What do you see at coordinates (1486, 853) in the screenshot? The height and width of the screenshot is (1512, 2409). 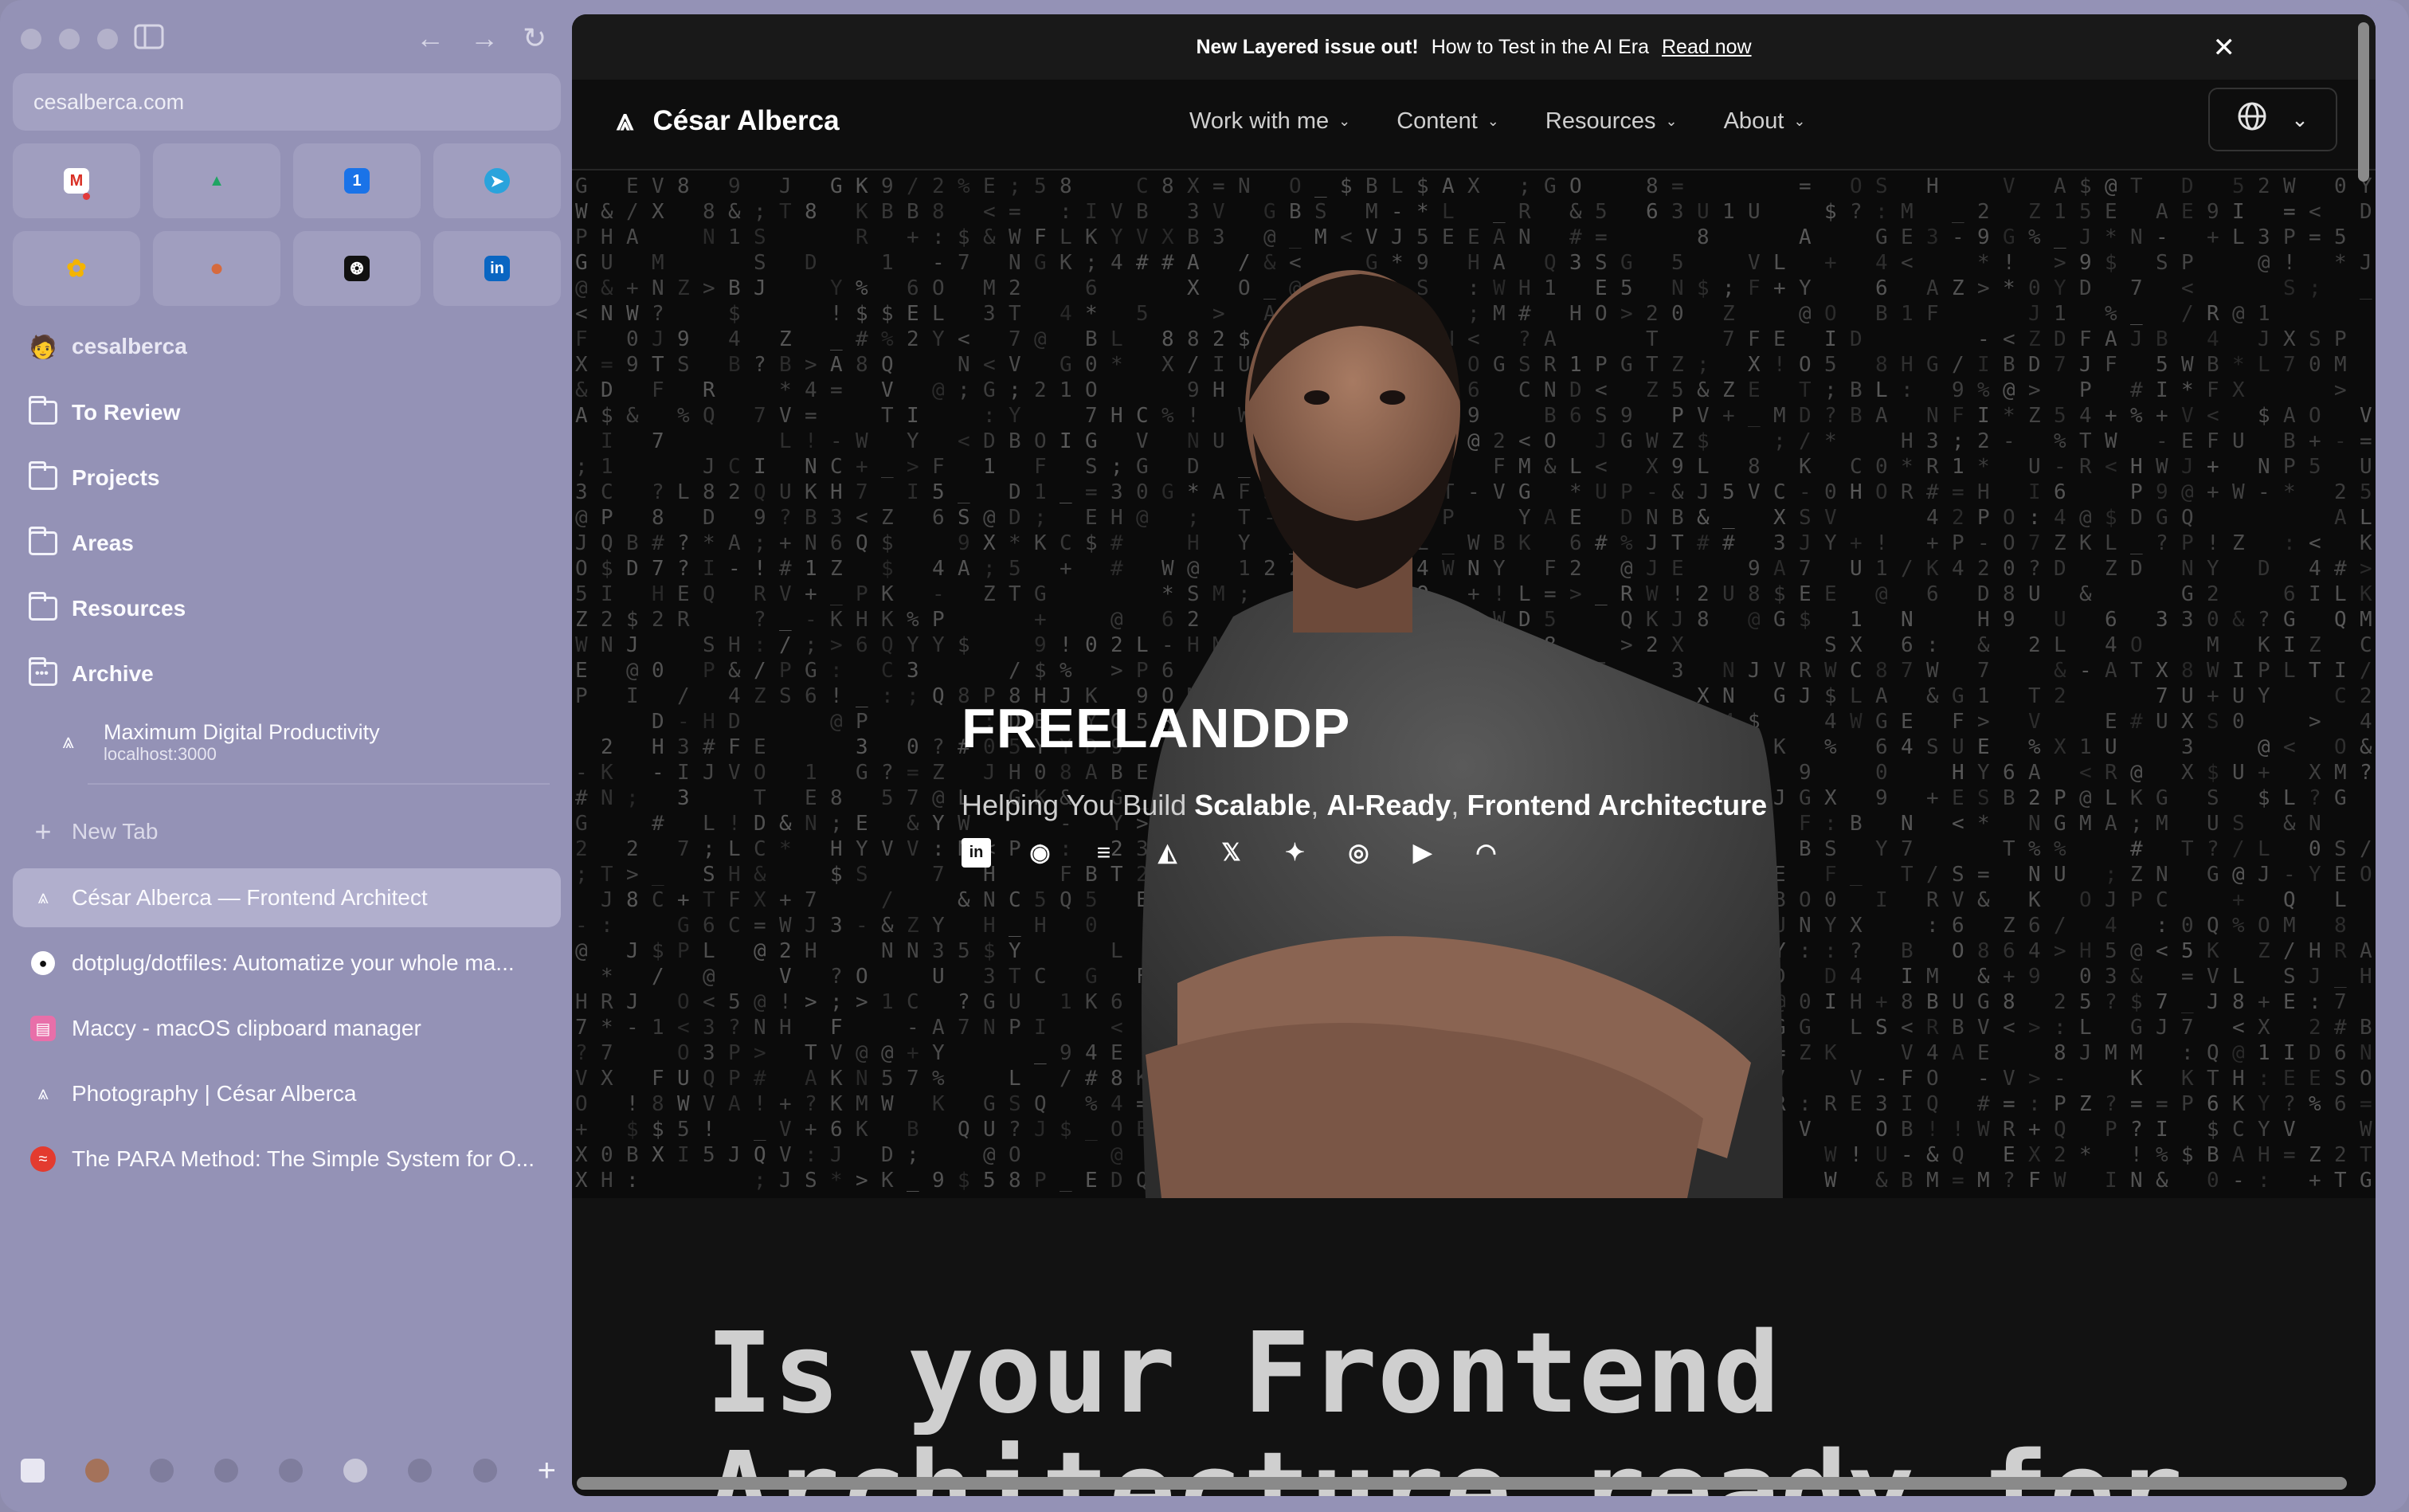 I see `rss-icon: ◠` at bounding box center [1486, 853].